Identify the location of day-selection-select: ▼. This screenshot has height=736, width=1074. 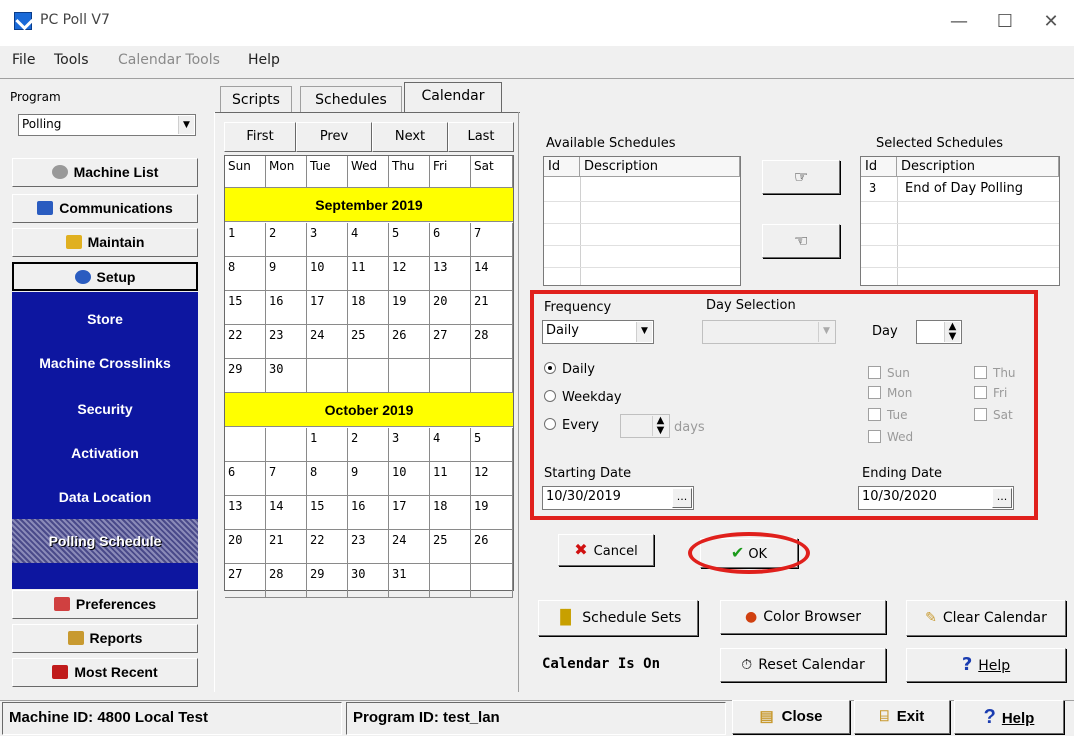
(769, 332).